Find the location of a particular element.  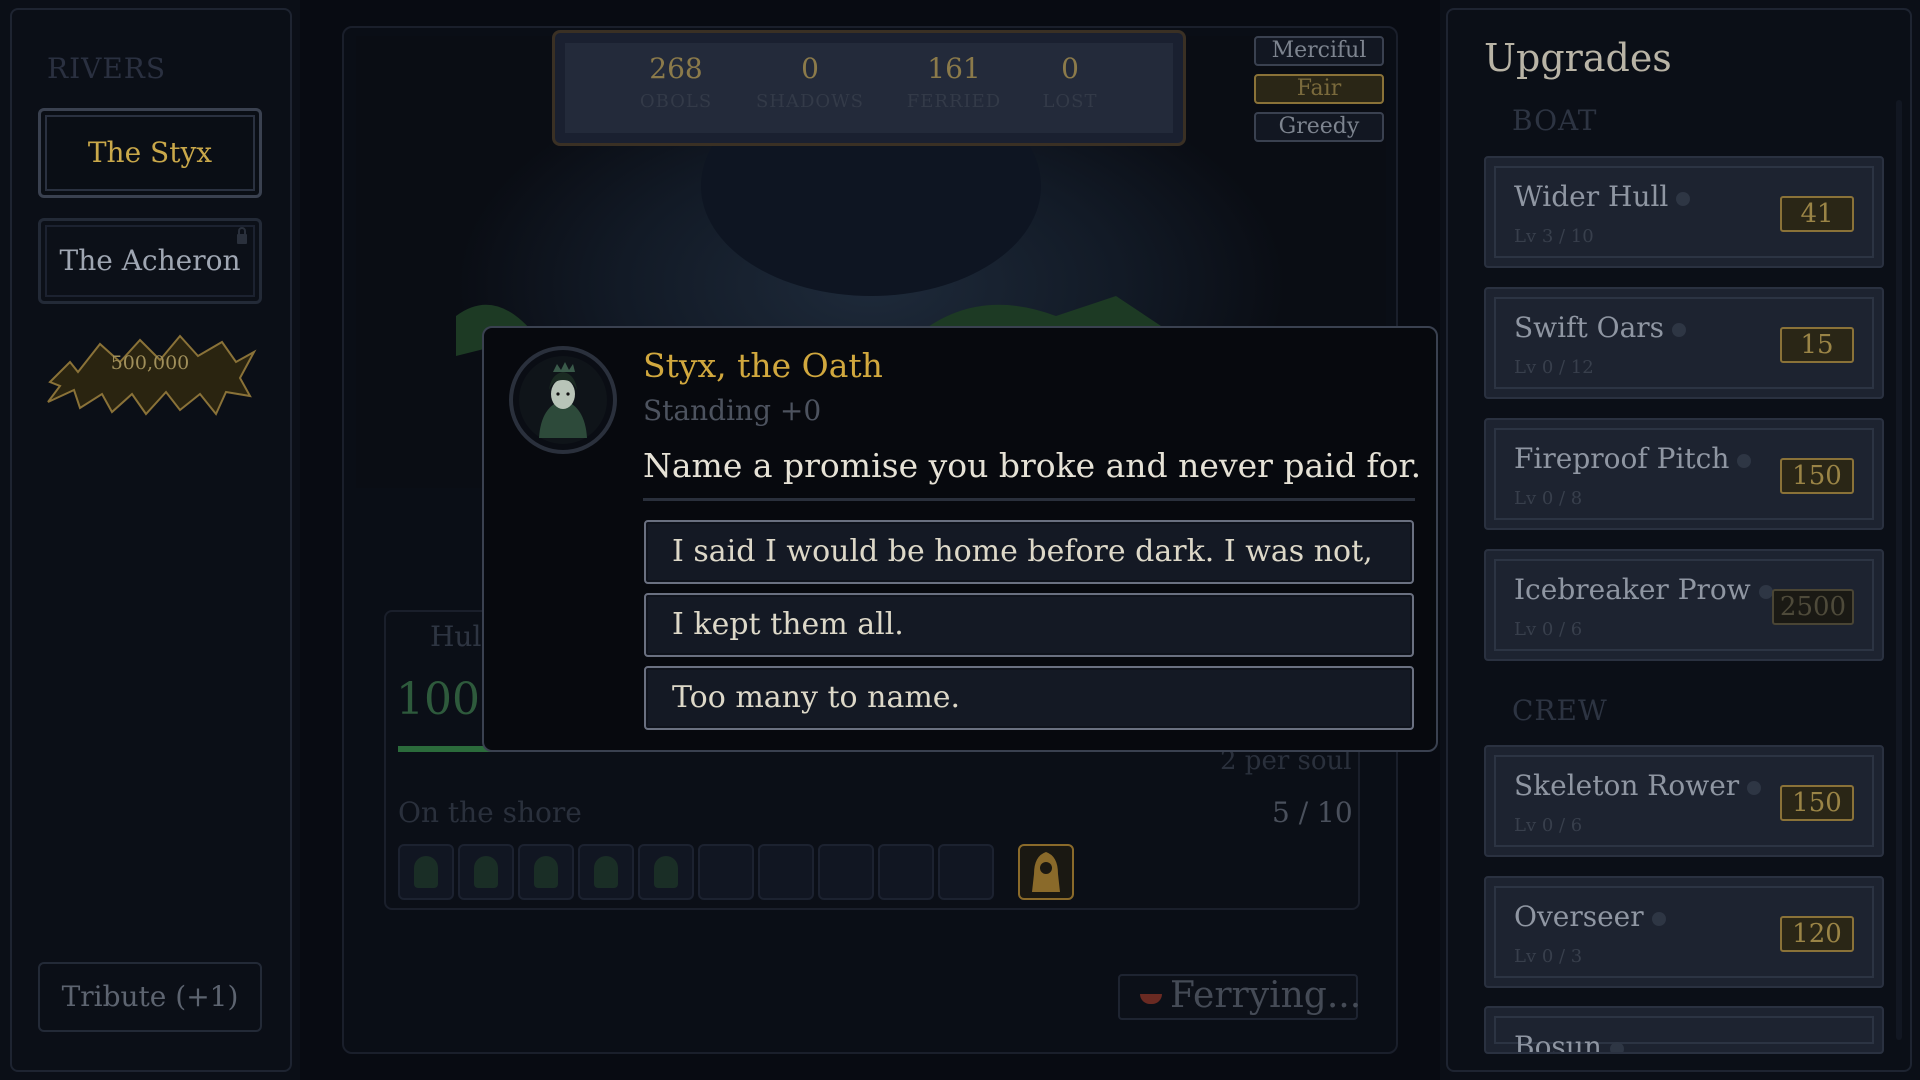

mode-fair-button: Fair is located at coordinates (1319, 89).